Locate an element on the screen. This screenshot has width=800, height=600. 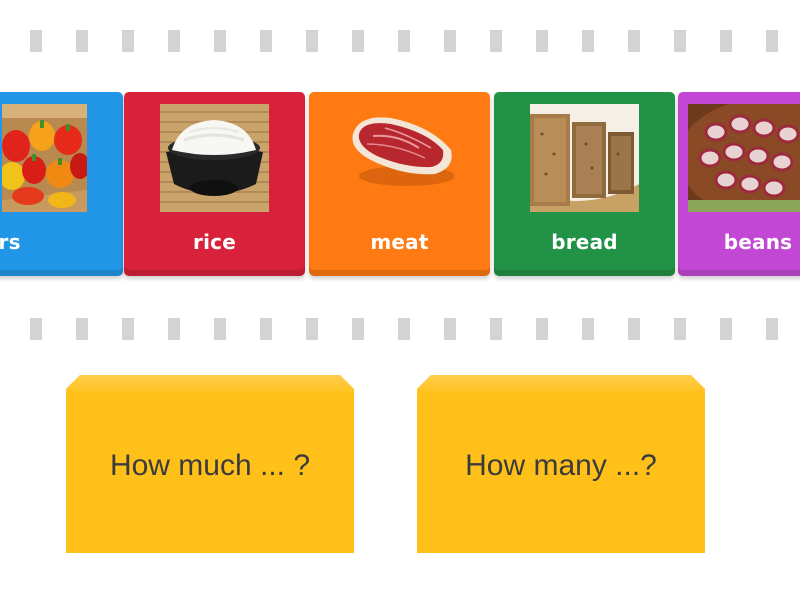
drop-target-how-much: How much ... ? is located at coordinates (210, 464).